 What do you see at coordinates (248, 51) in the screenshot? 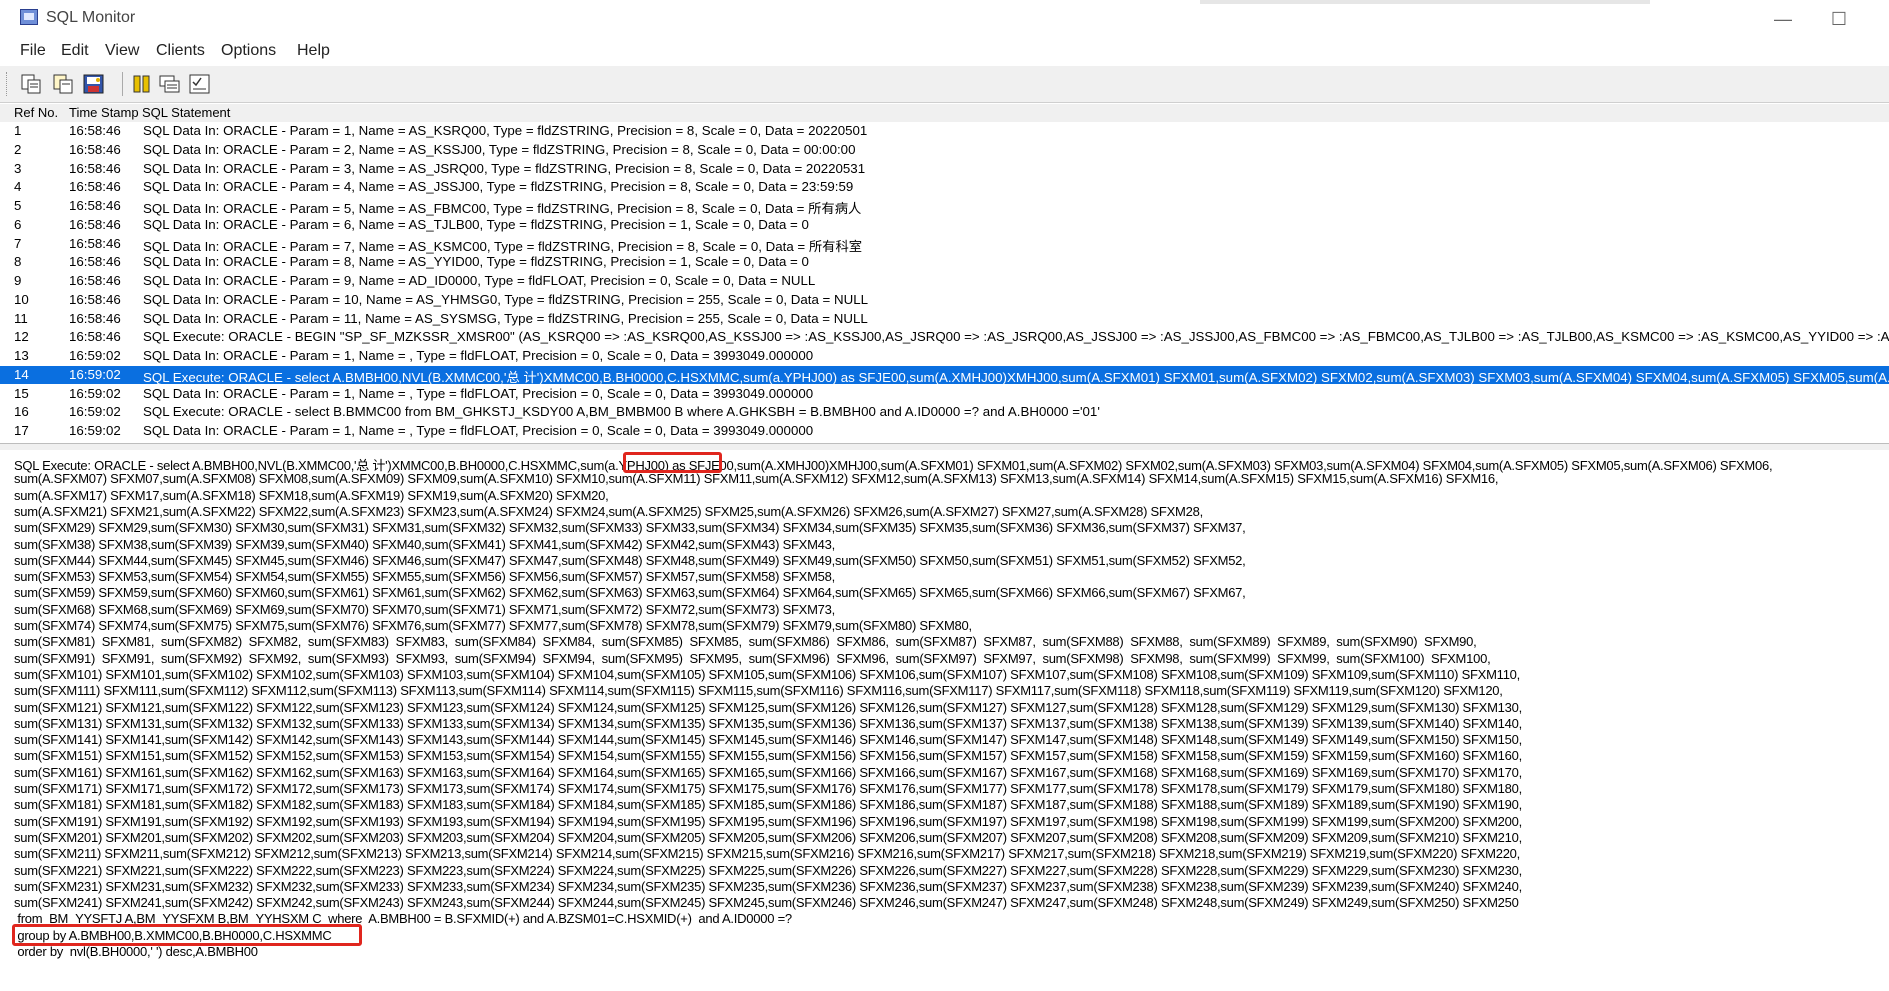
I see `menu-options: Options` at bounding box center [248, 51].